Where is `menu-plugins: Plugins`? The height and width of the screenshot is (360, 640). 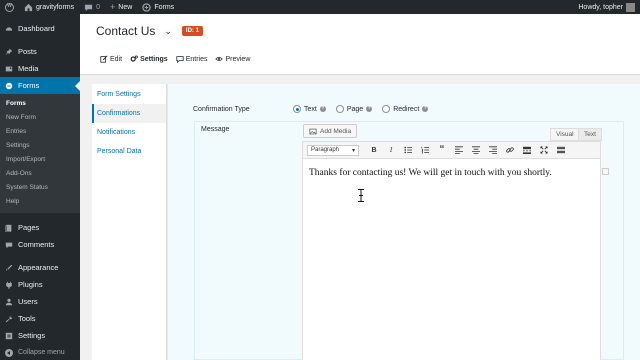 menu-plugins: Plugins is located at coordinates (40, 284).